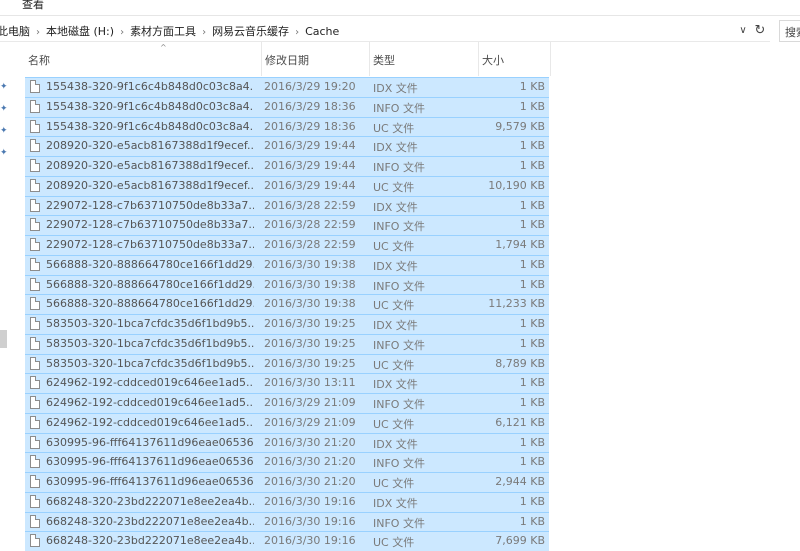  Describe the element at coordinates (3, 339) in the screenshot. I see `nav-scrollbar-thumb` at that location.